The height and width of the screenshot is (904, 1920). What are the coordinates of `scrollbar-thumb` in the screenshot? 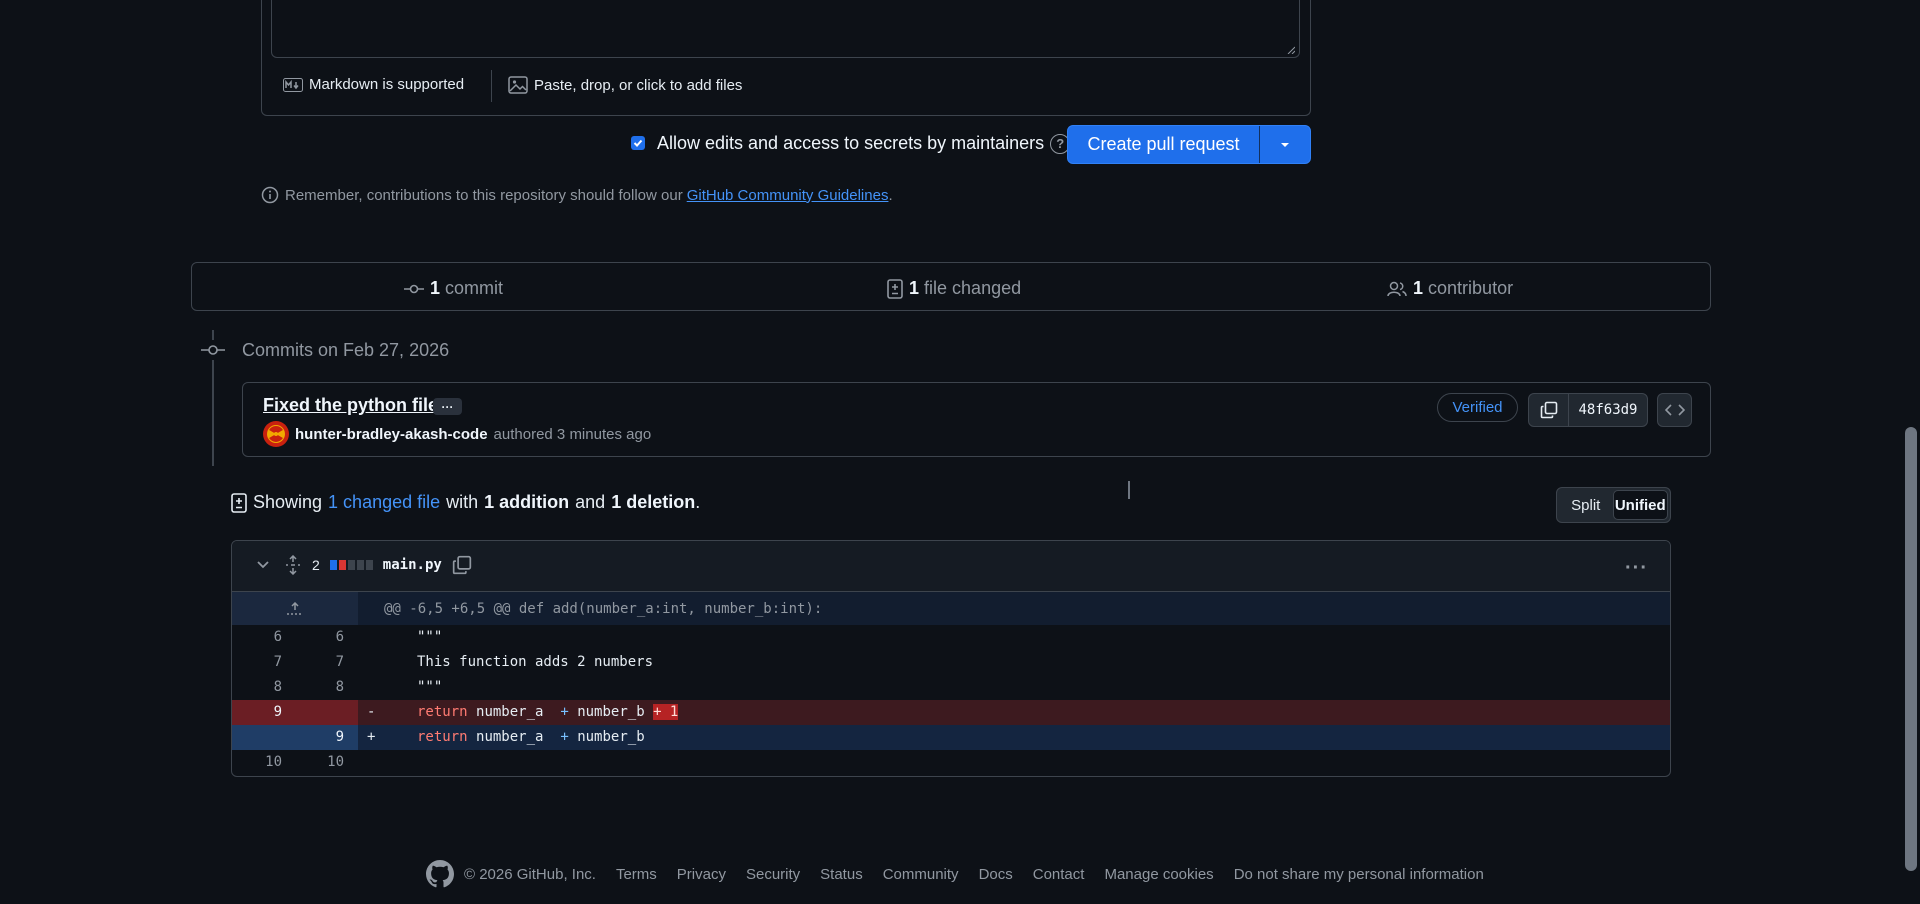 It's located at (1911, 649).